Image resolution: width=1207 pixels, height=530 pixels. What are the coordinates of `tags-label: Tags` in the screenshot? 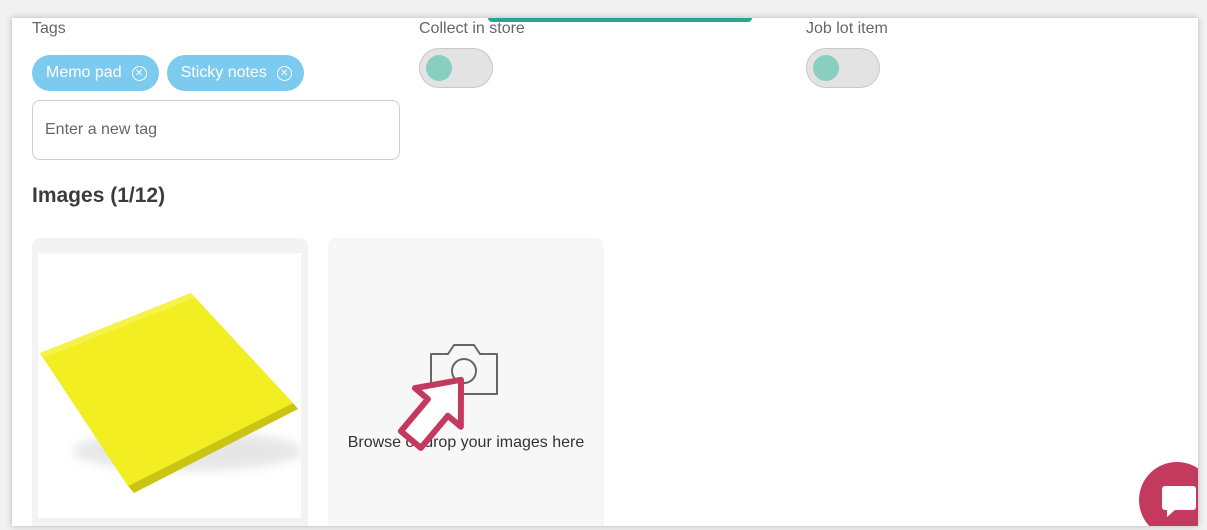 It's located at (49, 28).